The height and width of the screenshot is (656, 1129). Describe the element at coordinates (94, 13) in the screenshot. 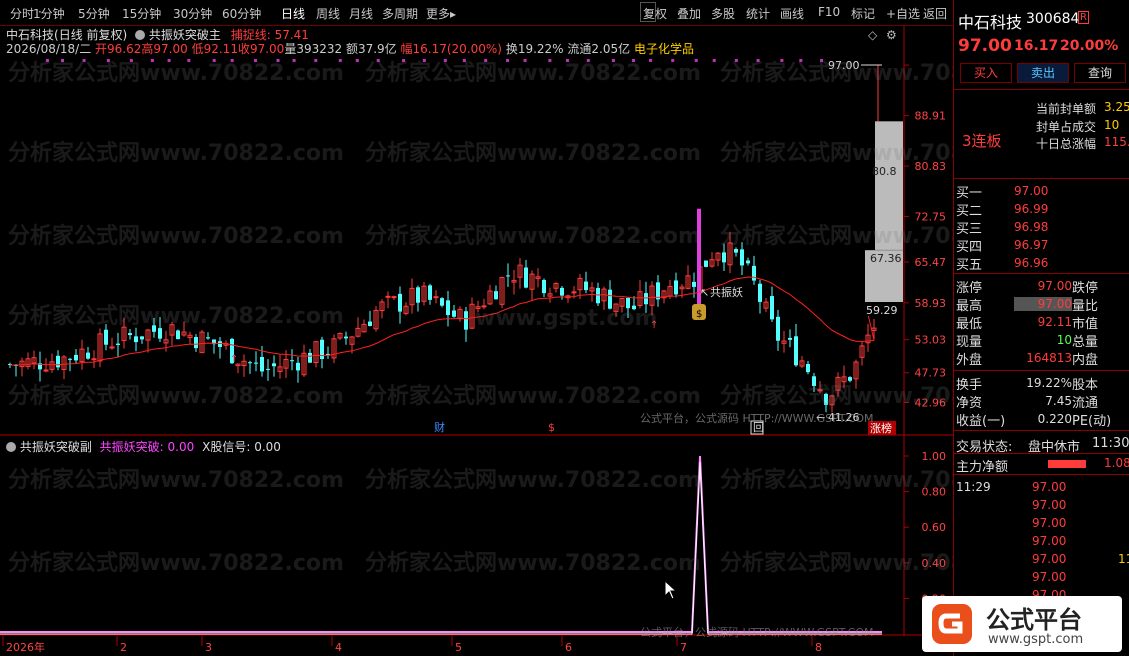

I see `period-tab-5min: 5分钟` at that location.